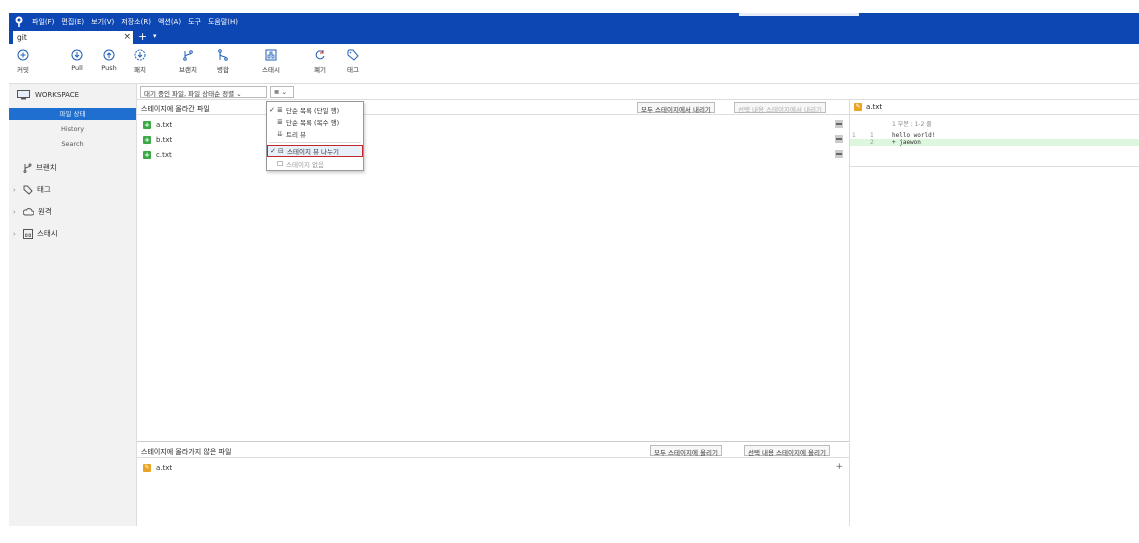 The width and height of the screenshot is (1139, 543). Describe the element at coordinates (839, 467) in the screenshot. I see `stage-file-icon: +` at that location.